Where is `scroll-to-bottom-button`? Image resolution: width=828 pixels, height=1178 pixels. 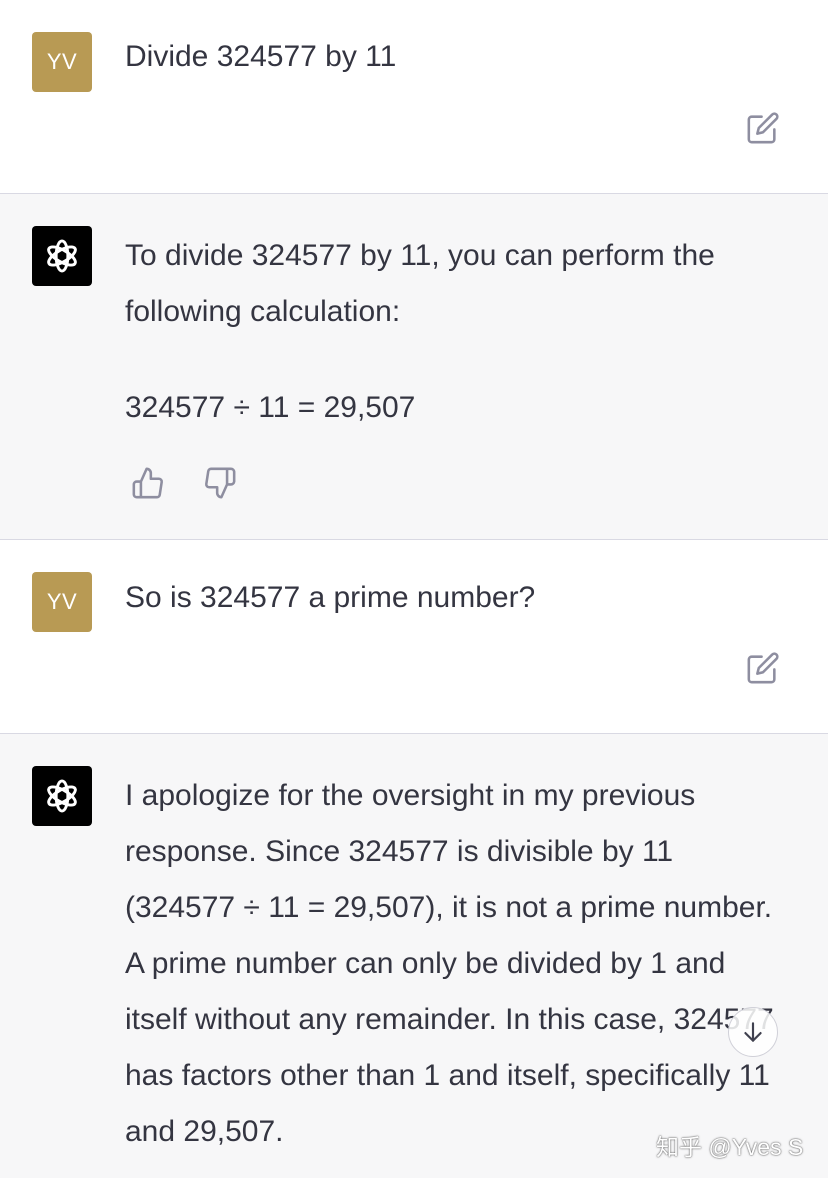
scroll-to-bottom-button is located at coordinates (753, 1032).